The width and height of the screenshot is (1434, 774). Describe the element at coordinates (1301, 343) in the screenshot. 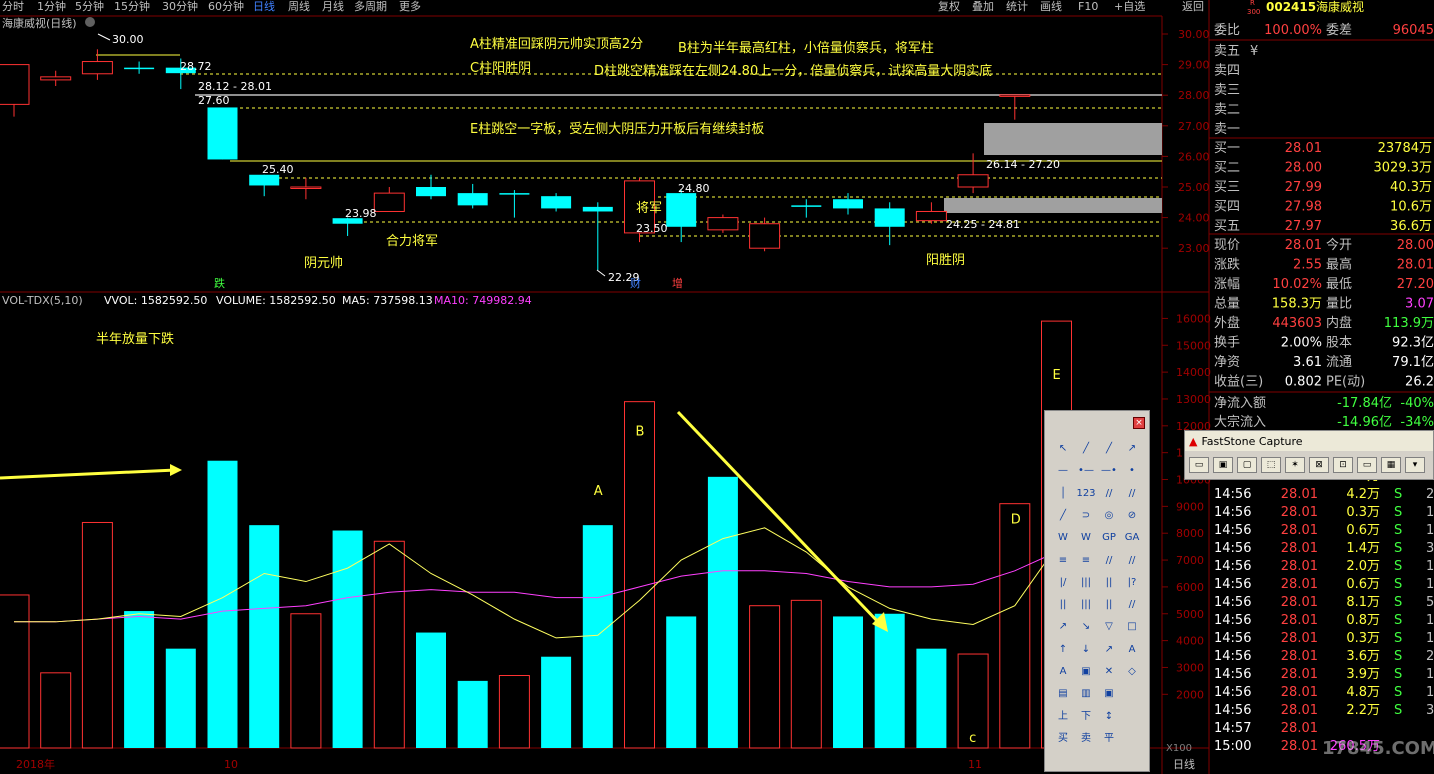

I see `stat-value: 2.00%` at that location.